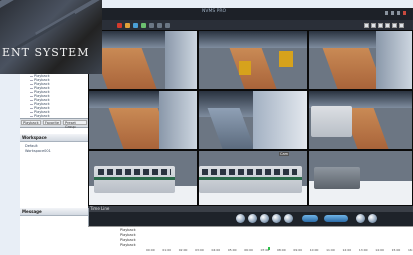 This screenshot has width=413, height=255. What do you see at coordinates (330, 250) in the screenshot?
I see `time-tick-label: 11:00` at bounding box center [330, 250].